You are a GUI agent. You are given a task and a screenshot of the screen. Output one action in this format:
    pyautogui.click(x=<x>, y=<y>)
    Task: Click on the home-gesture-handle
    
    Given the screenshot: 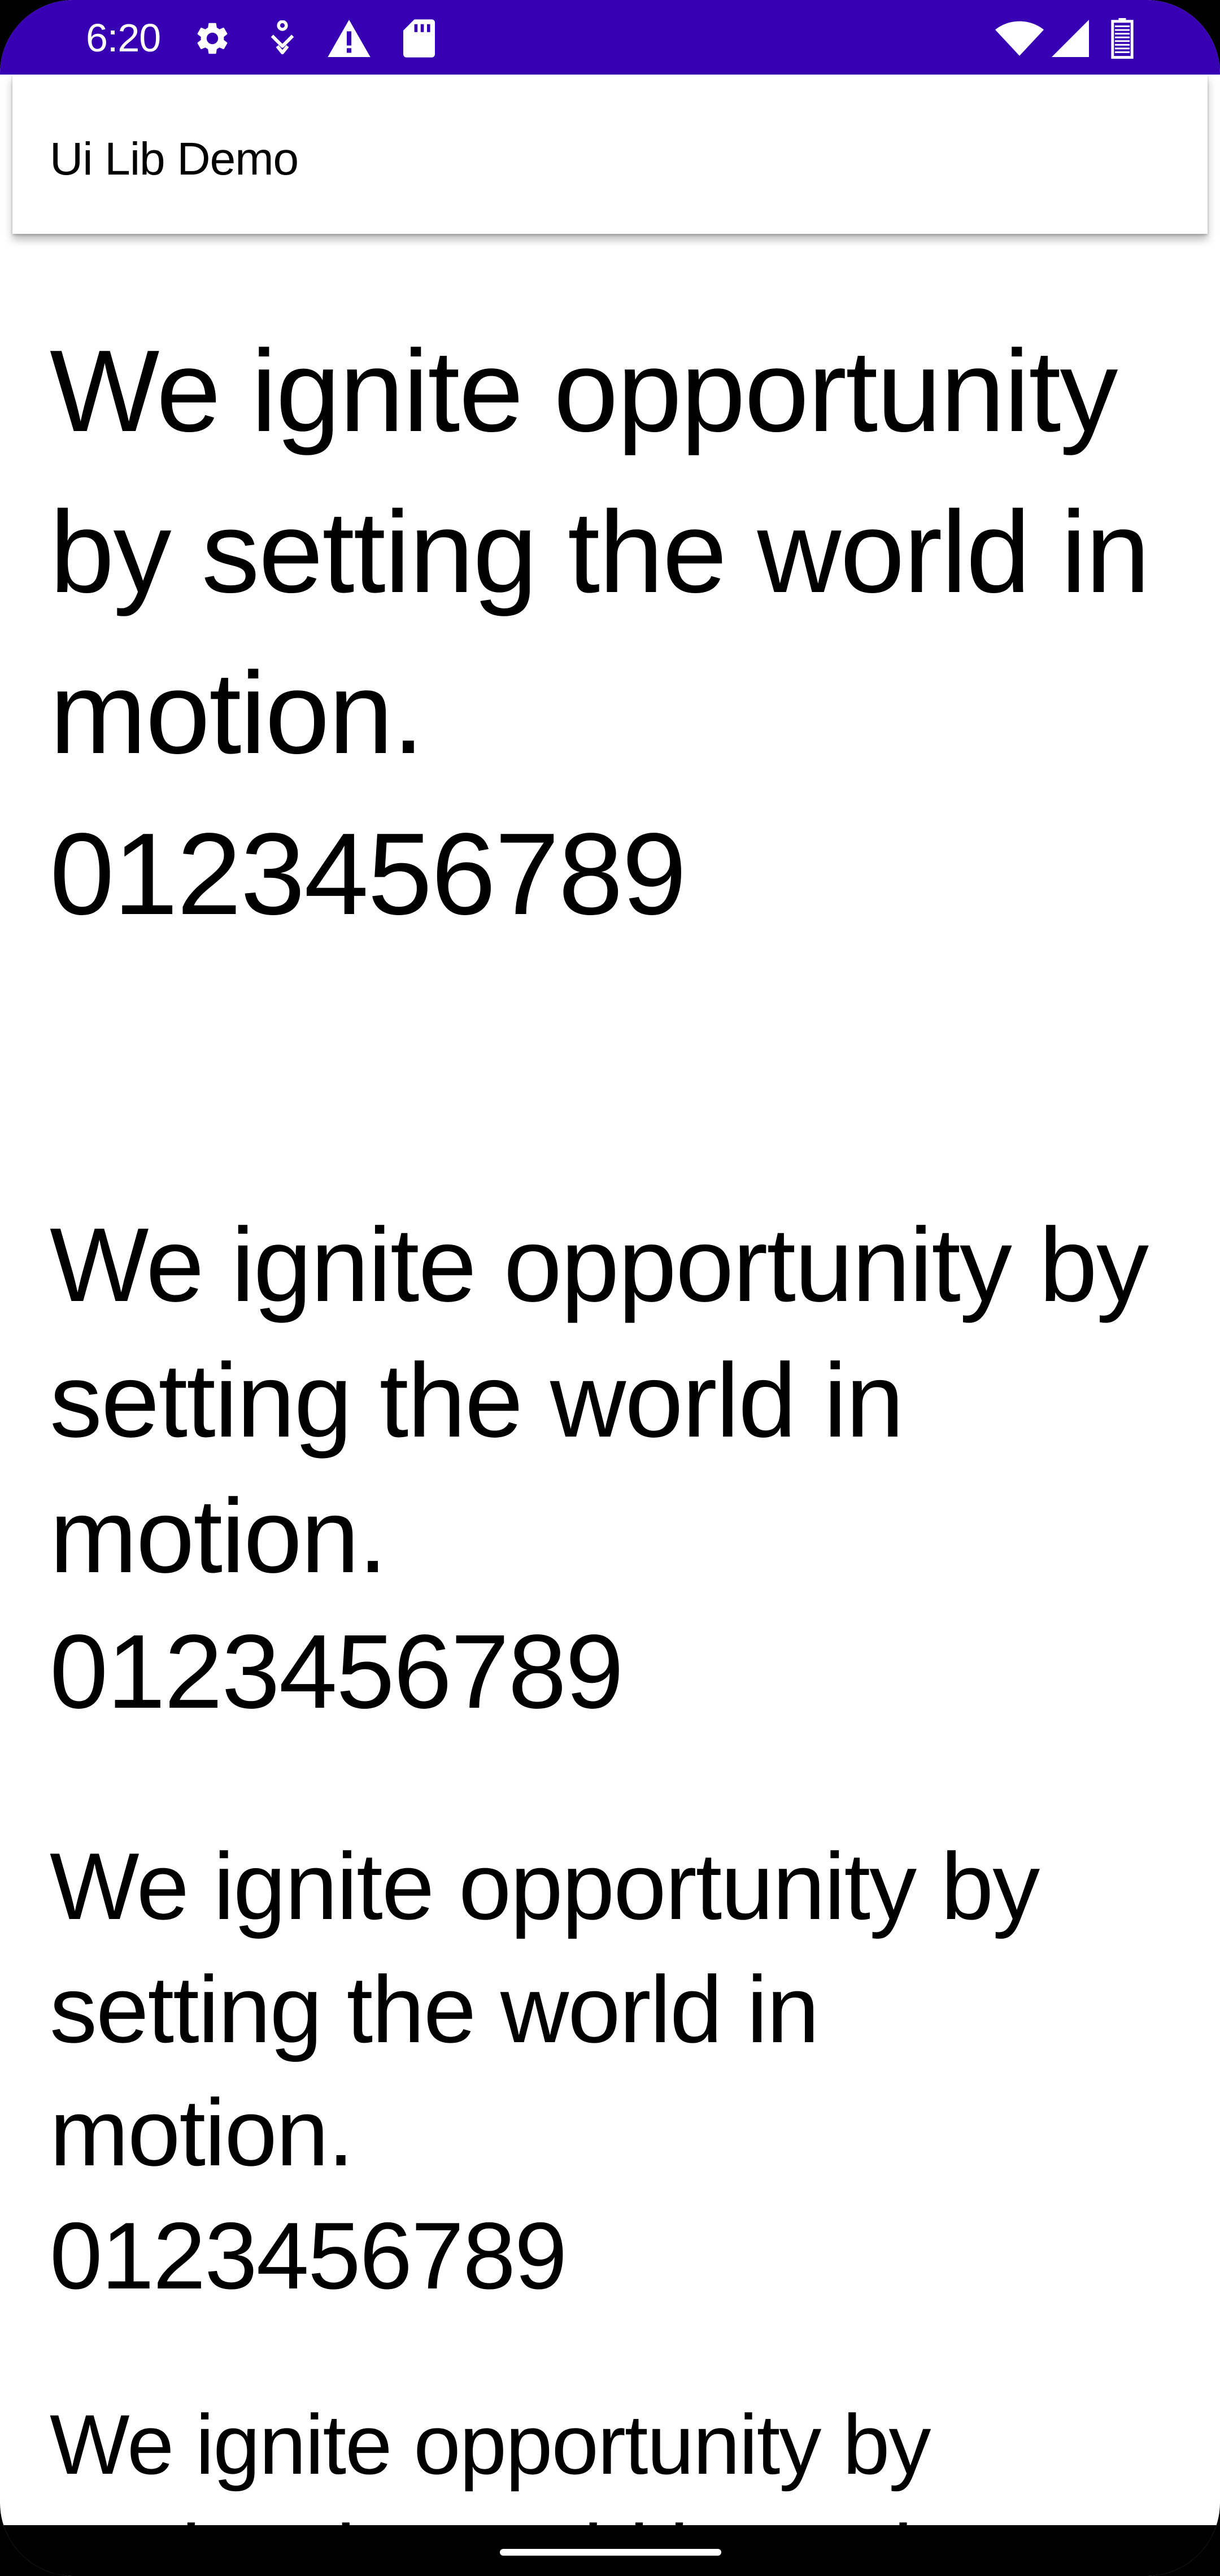 What is the action you would take?
    pyautogui.click(x=610, y=2552)
    